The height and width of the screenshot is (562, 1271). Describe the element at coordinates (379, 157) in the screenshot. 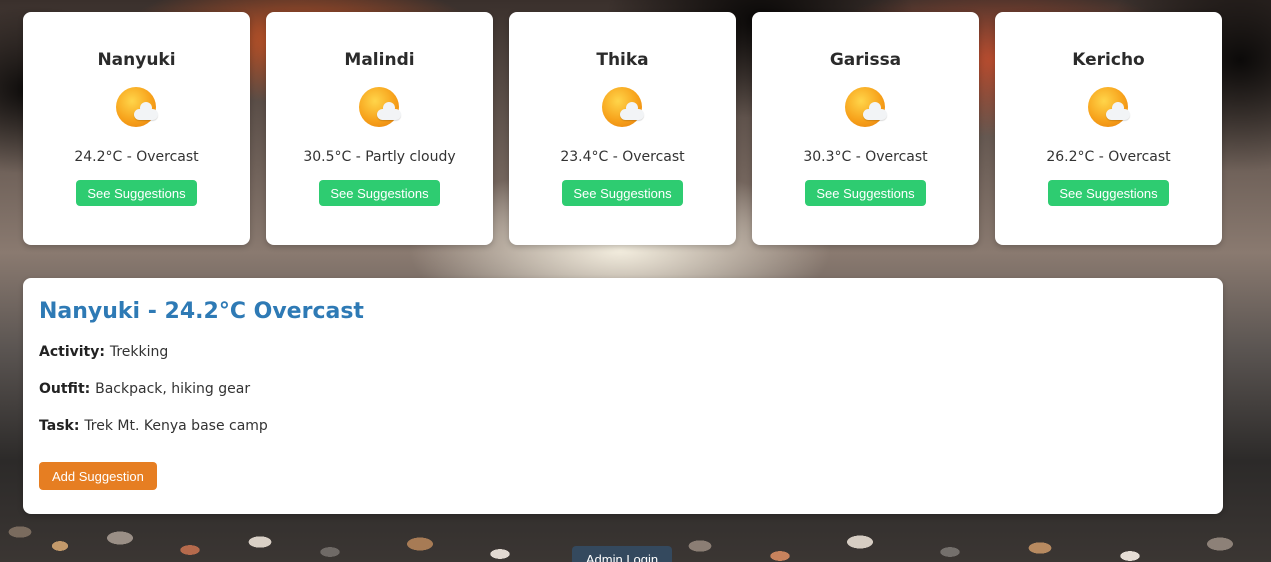

I see `weather-summary: 30.5°C - Partly cloudy` at that location.